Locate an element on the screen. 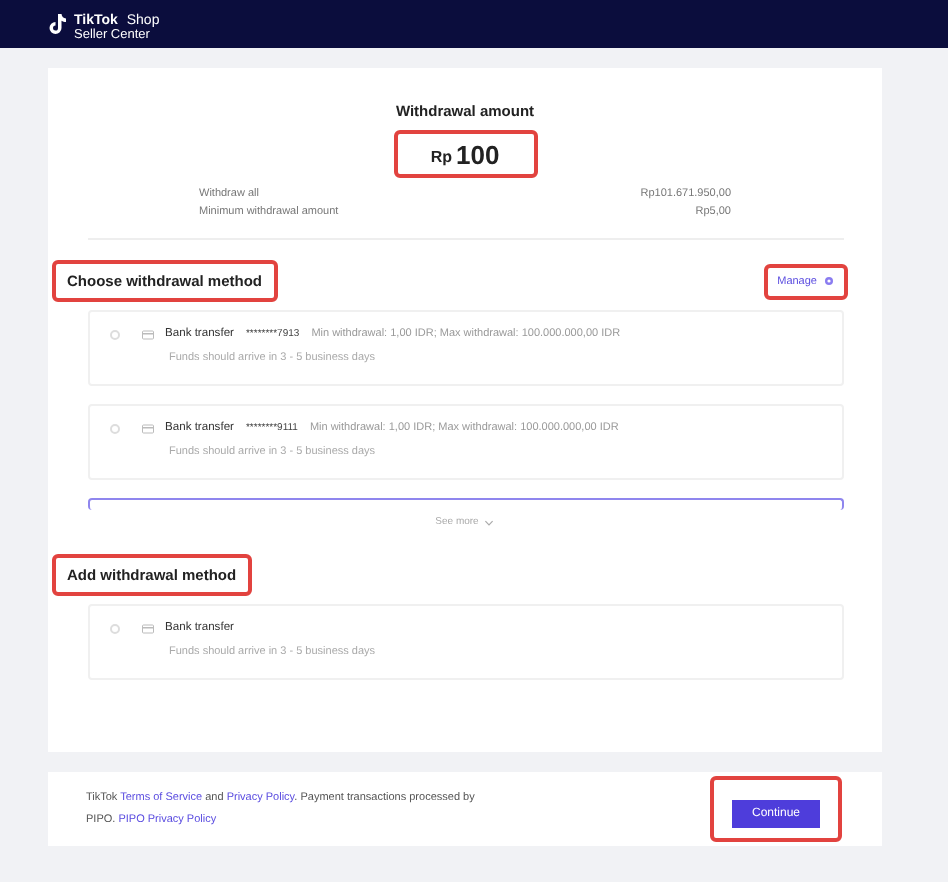  amount-value: 100 is located at coordinates (477, 154).